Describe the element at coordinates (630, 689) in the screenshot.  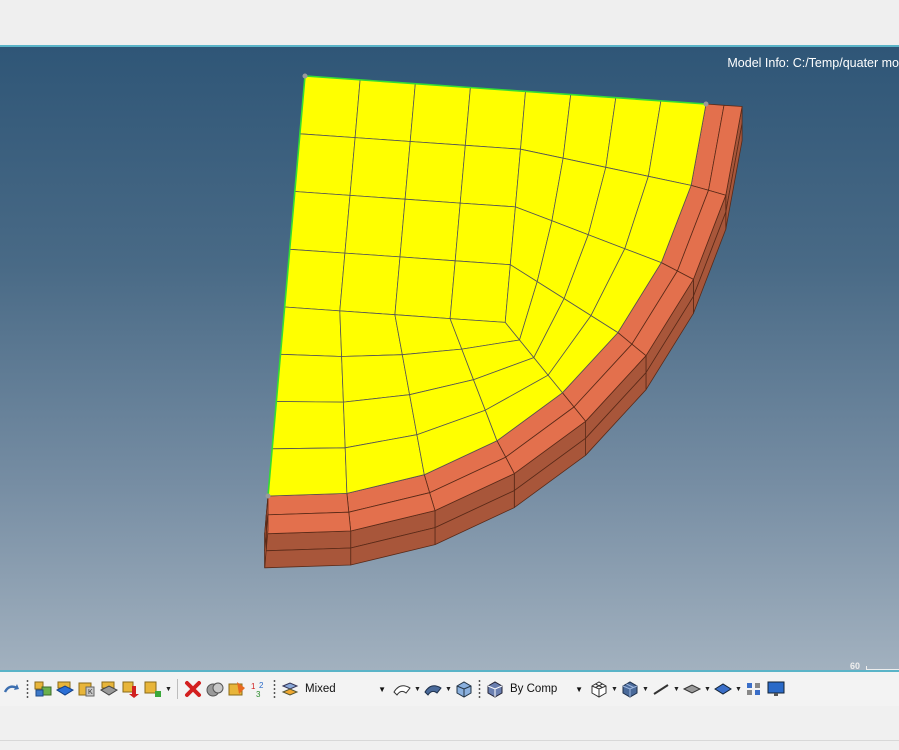
I see `mesh-shaded-icon` at that location.